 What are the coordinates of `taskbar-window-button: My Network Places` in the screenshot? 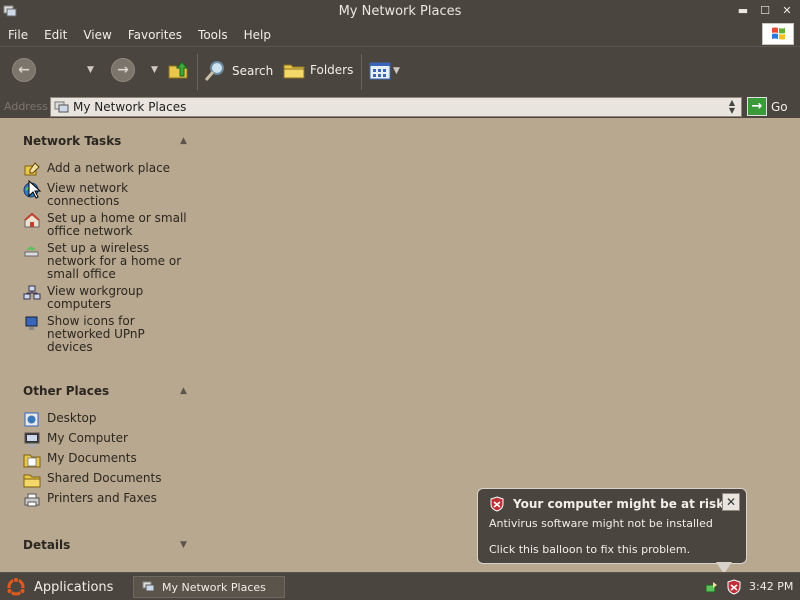 It's located at (209, 587).